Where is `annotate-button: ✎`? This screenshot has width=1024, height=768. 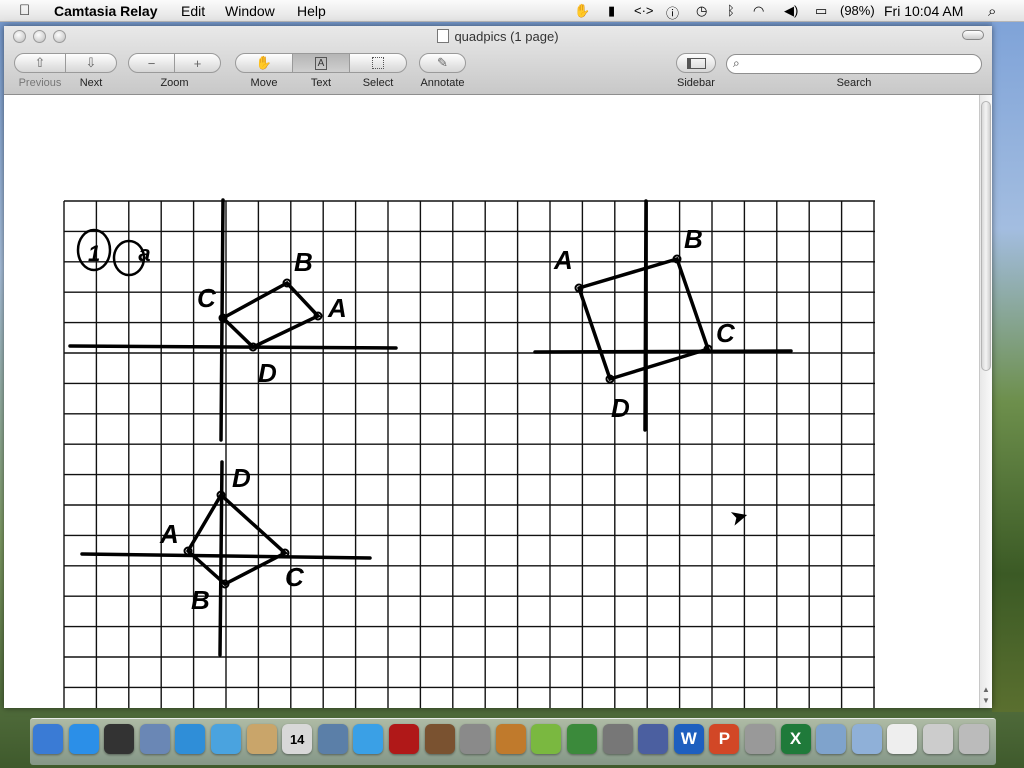 annotate-button: ✎ is located at coordinates (442, 63).